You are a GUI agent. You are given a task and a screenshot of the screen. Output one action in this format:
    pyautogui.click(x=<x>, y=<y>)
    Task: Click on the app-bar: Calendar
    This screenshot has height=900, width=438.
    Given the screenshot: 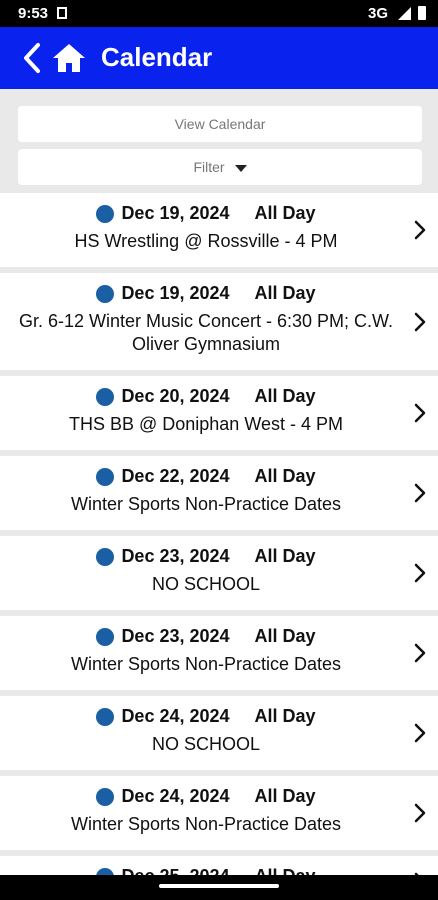 What is the action you would take?
    pyautogui.click(x=219, y=58)
    